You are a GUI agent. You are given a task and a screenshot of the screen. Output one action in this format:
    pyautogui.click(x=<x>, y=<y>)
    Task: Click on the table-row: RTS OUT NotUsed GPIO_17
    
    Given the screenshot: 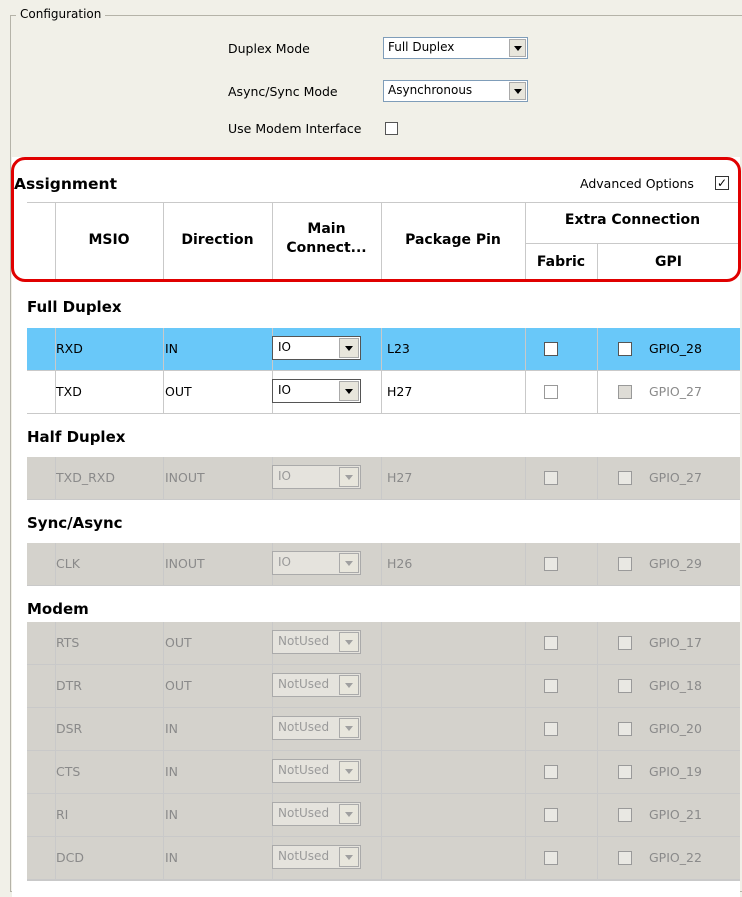 What is the action you would take?
    pyautogui.click(x=383, y=643)
    